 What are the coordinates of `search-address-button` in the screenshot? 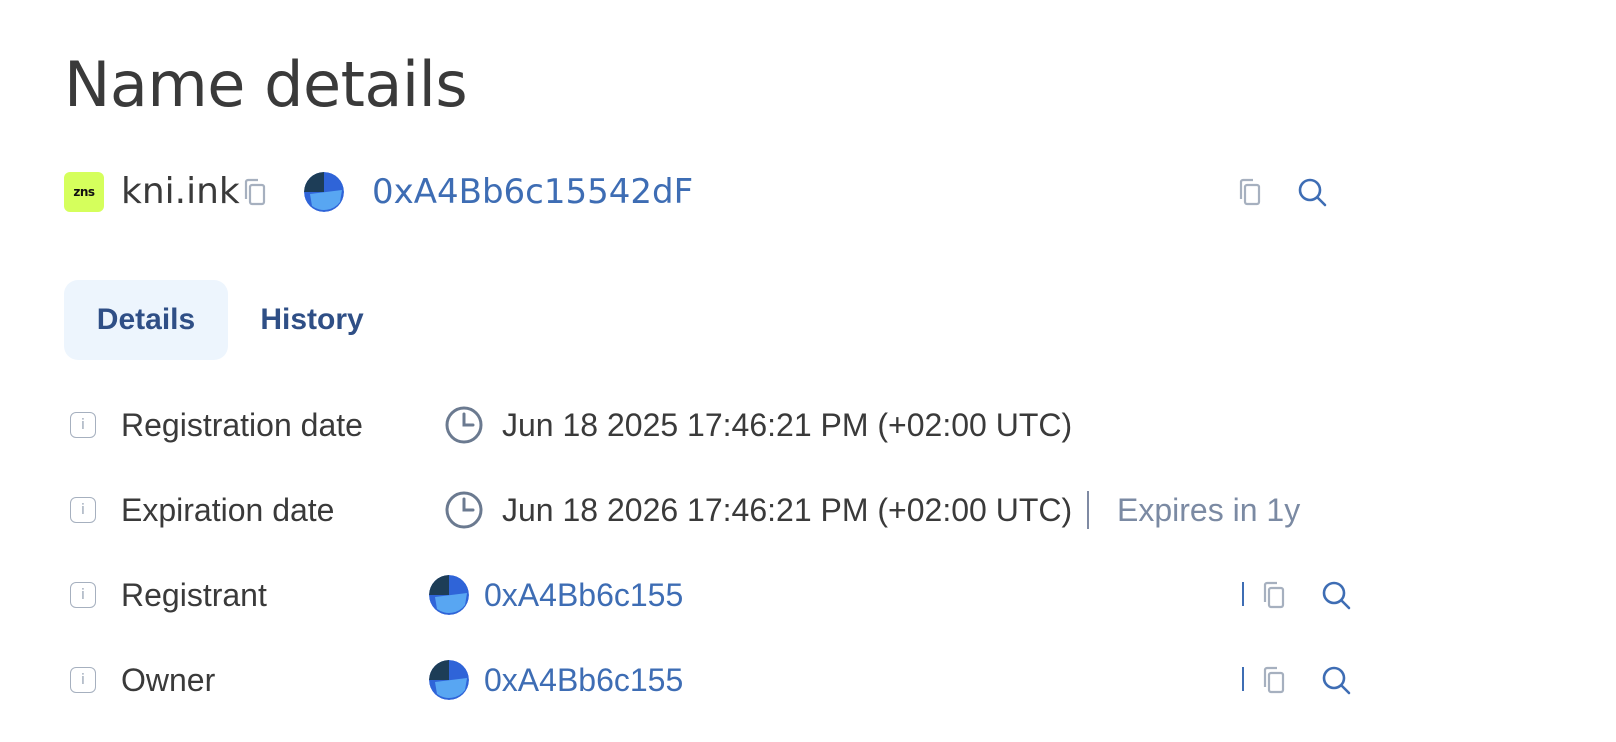 It's located at (1312, 192).